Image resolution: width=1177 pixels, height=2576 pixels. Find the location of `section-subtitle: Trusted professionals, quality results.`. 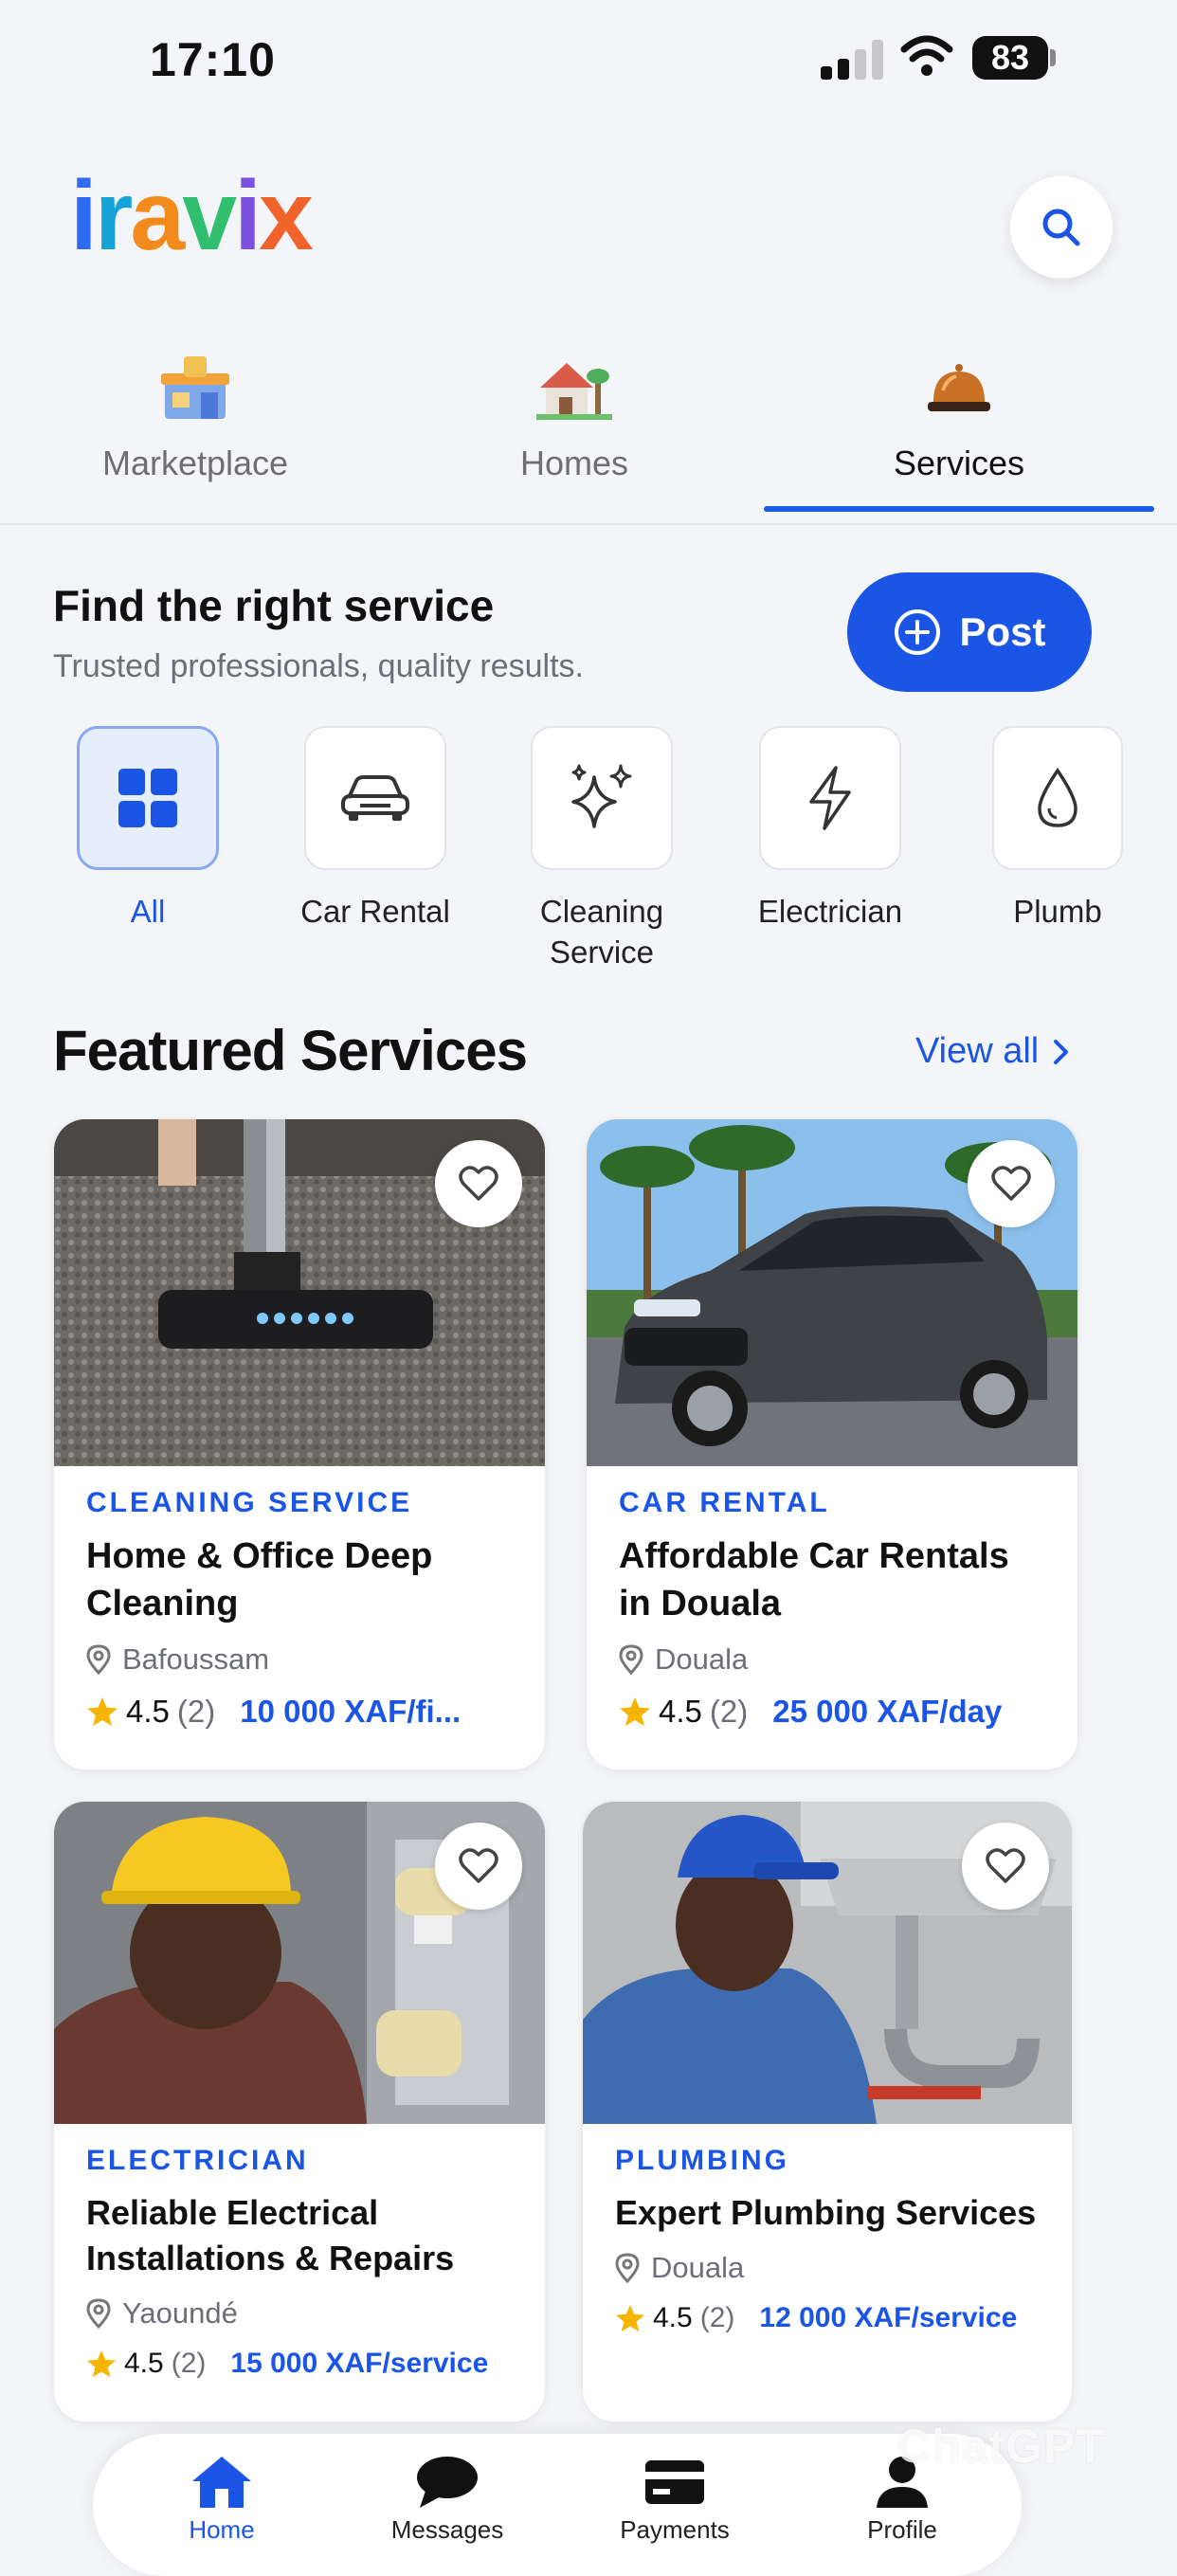

section-subtitle: Trusted professionals, quality results. is located at coordinates (318, 666).